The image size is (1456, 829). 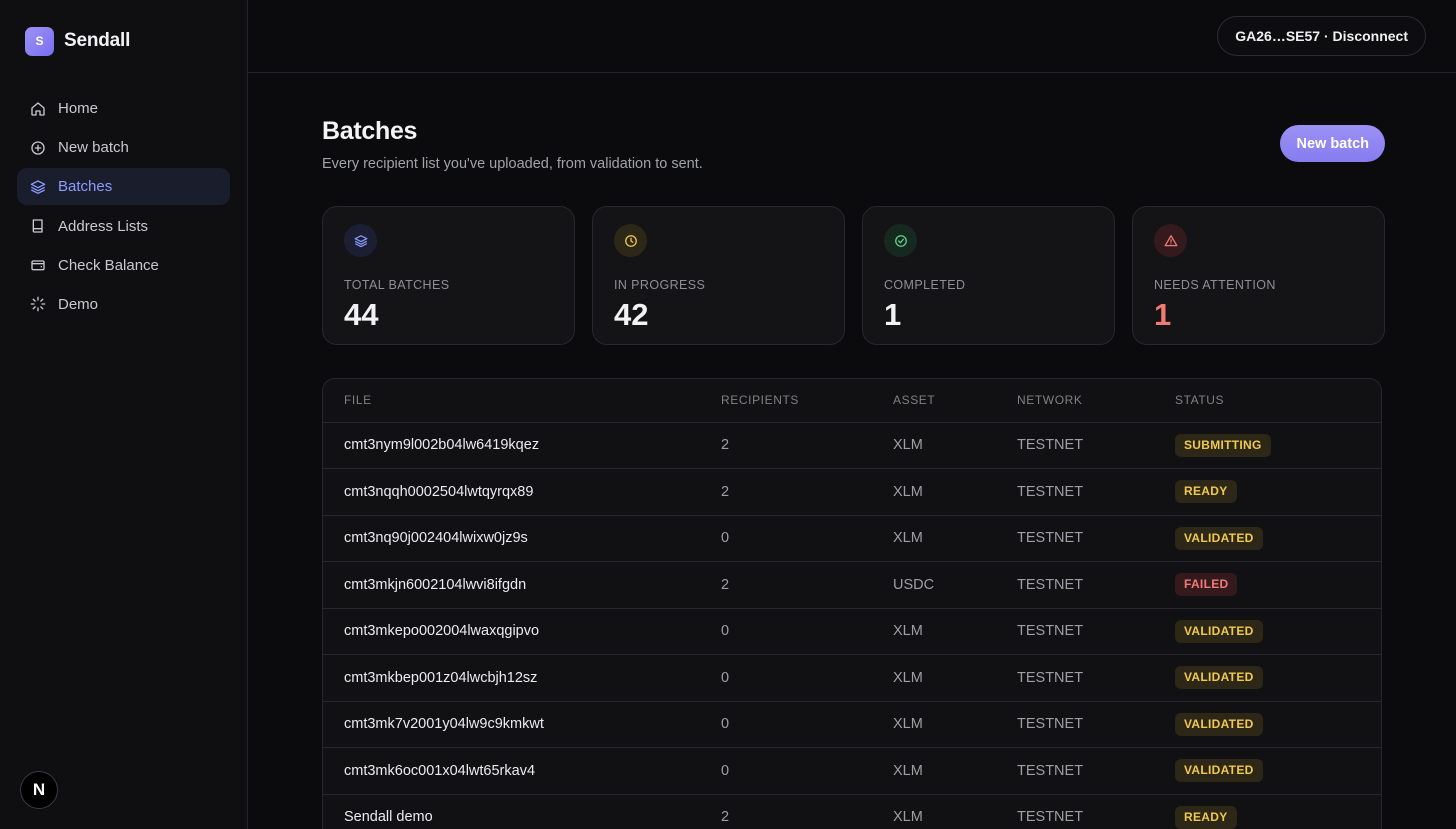 I want to click on cell-file: cmt3mk6oc001x04lwt65rkav4, so click(x=522, y=771).